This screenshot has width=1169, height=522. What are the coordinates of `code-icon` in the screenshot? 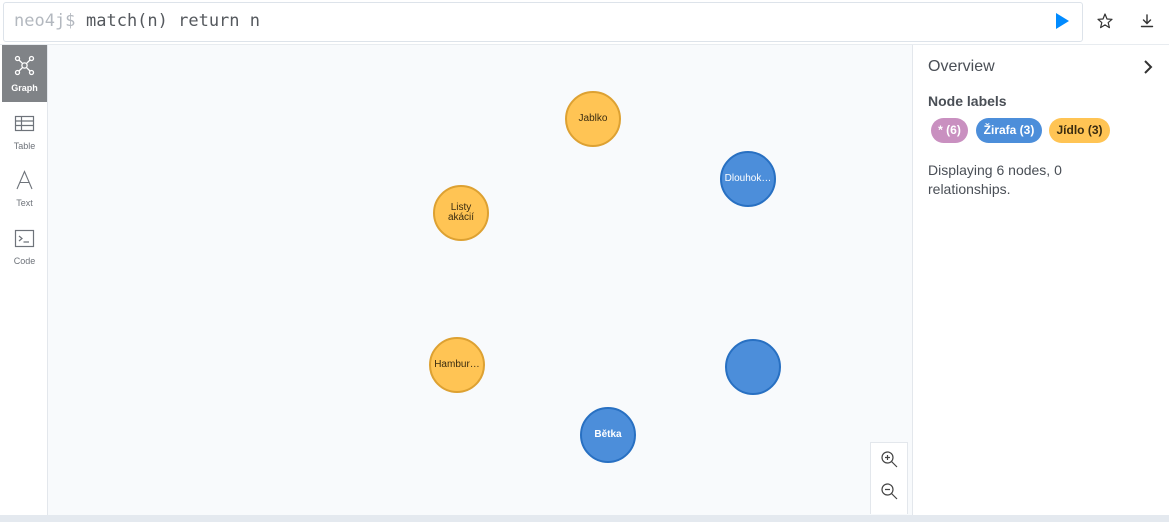 It's located at (24, 238).